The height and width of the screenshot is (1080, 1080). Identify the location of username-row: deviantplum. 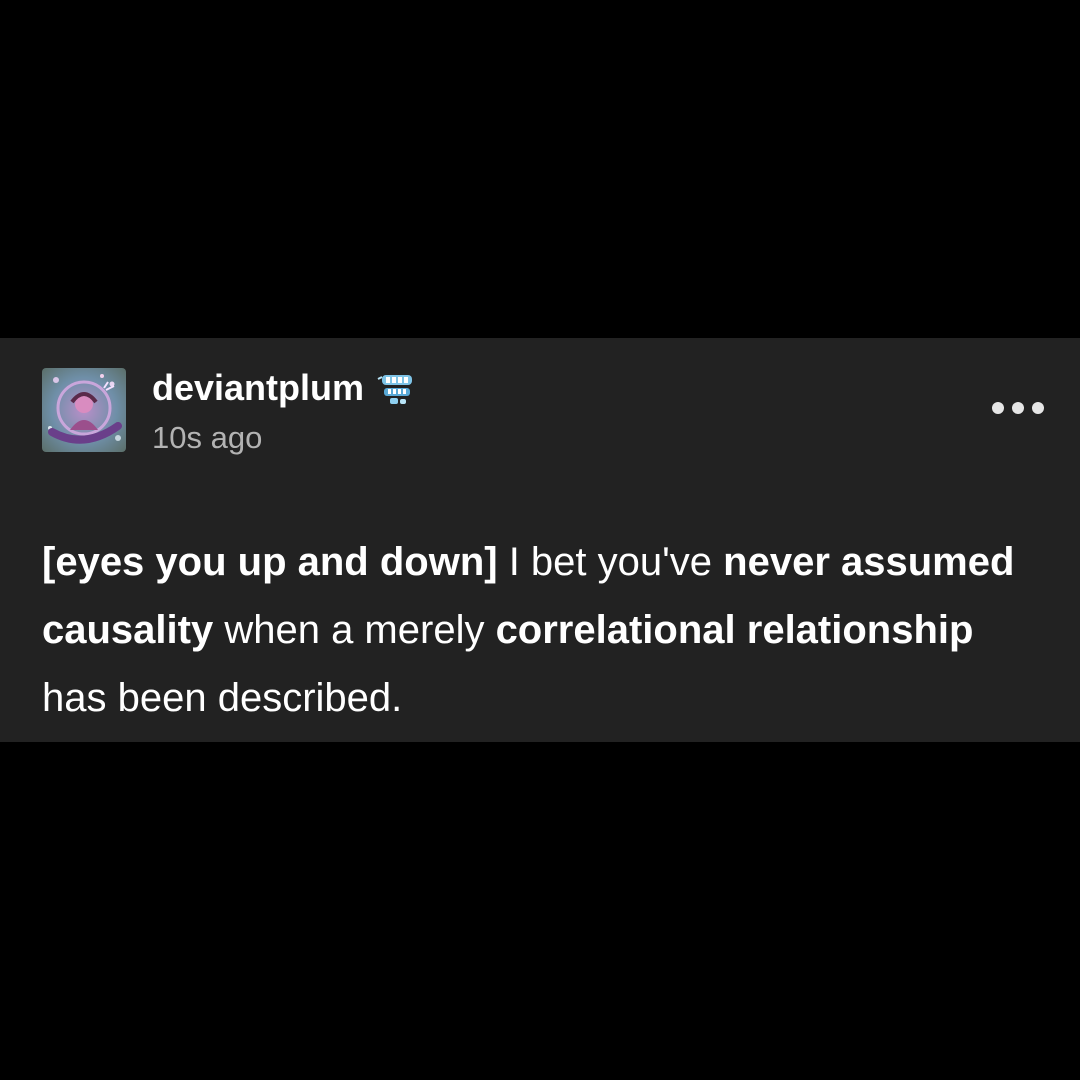
(285, 388).